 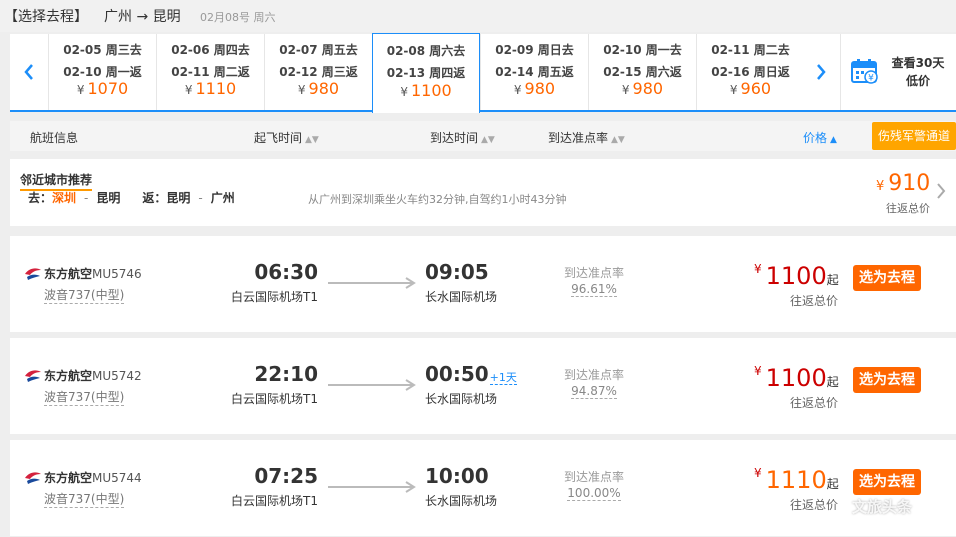 What do you see at coordinates (64, 198) in the screenshot?
I see `go-from-city: 深圳` at bounding box center [64, 198].